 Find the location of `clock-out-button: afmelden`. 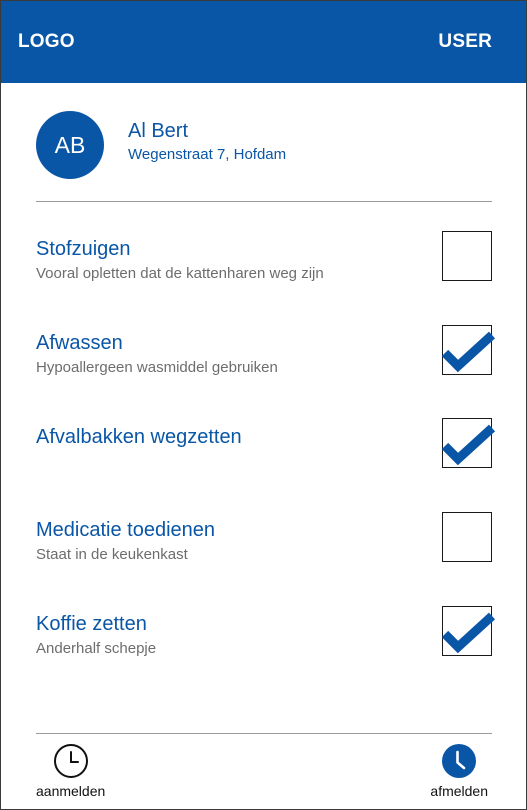

clock-out-button: afmelden is located at coordinates (459, 771).